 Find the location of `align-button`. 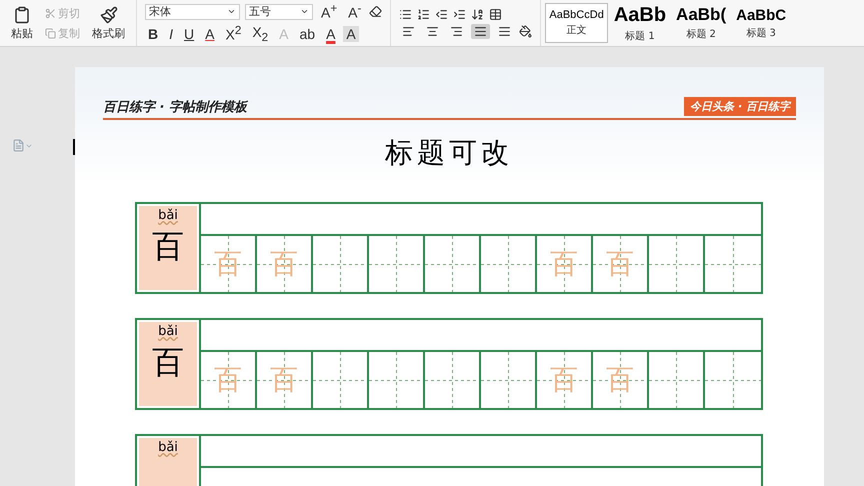

align-button is located at coordinates (480, 31).